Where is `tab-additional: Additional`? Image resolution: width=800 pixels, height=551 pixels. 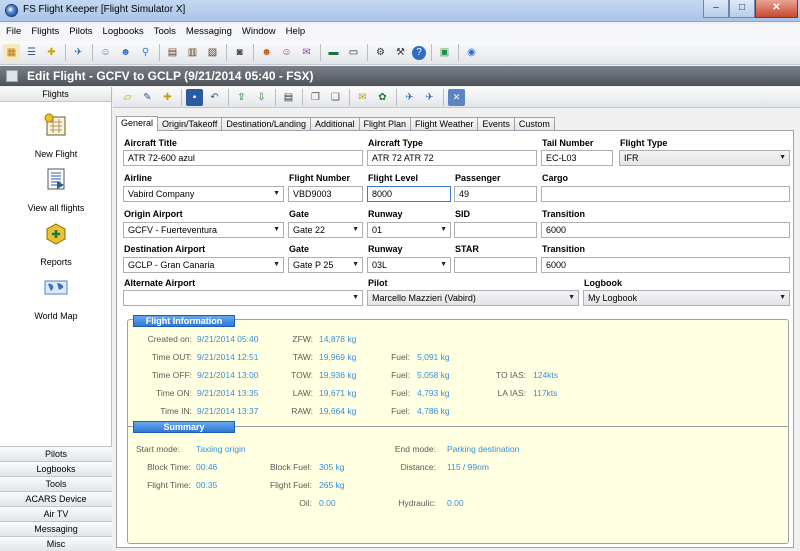 tab-additional: Additional is located at coordinates (334, 124).